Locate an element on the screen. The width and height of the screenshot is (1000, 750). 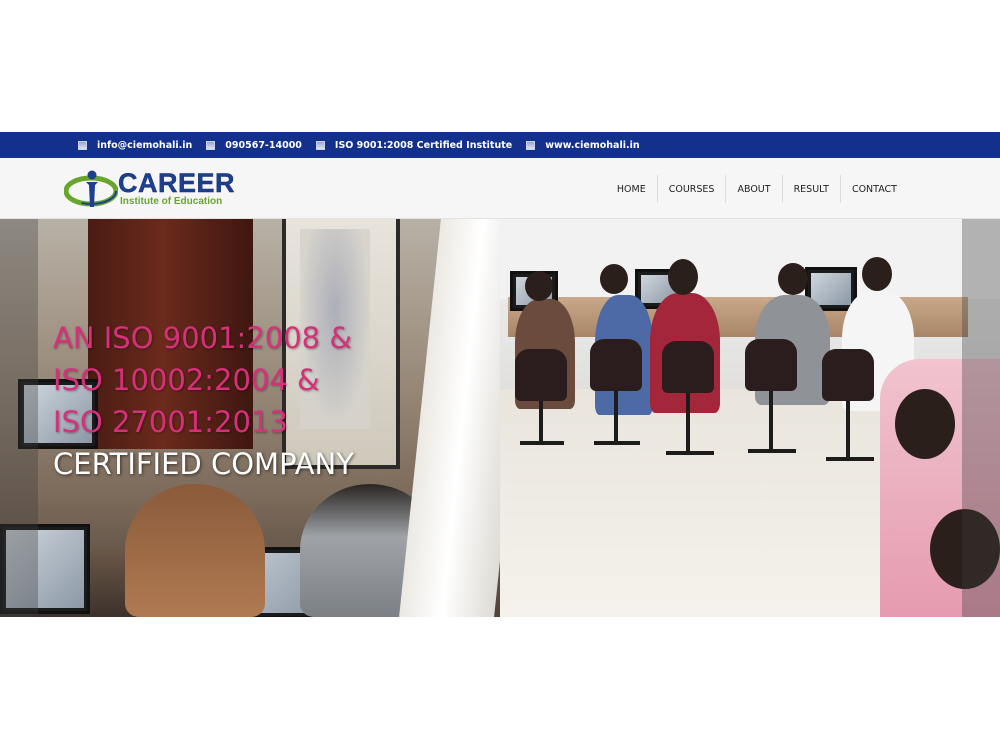
logo-subtitle: Institute of Education is located at coordinates (171, 201).